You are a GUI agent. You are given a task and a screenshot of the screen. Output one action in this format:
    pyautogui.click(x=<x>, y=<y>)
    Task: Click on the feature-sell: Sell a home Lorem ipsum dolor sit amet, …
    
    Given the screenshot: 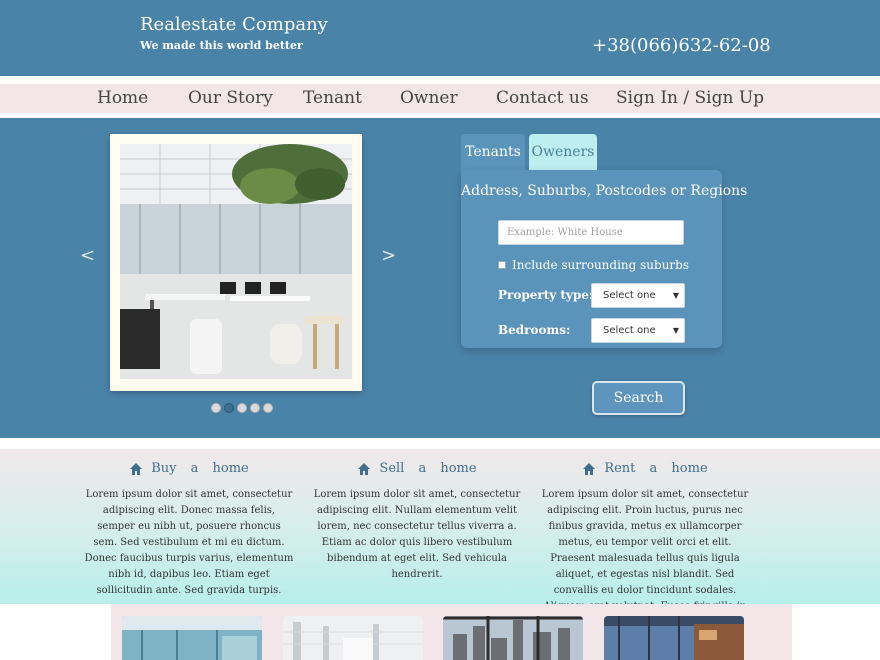 What is the action you would take?
    pyautogui.click(x=417, y=521)
    